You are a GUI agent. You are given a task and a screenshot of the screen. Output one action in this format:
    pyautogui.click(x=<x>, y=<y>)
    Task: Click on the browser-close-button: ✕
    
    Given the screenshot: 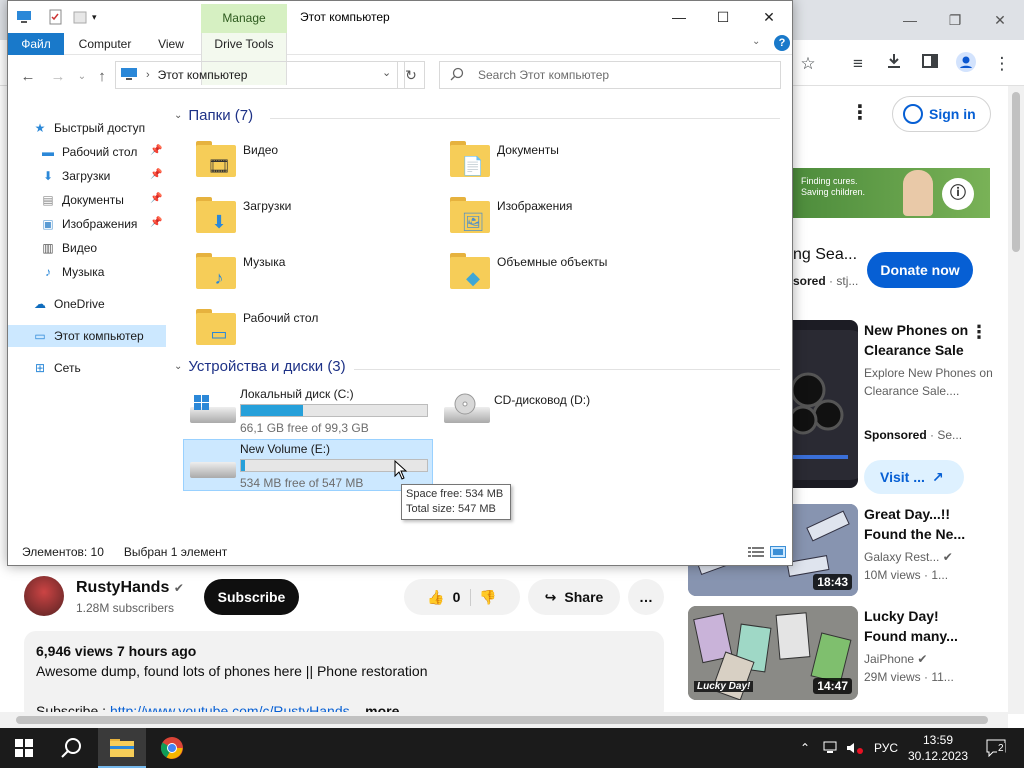 What is the action you would take?
    pyautogui.click(x=1000, y=20)
    